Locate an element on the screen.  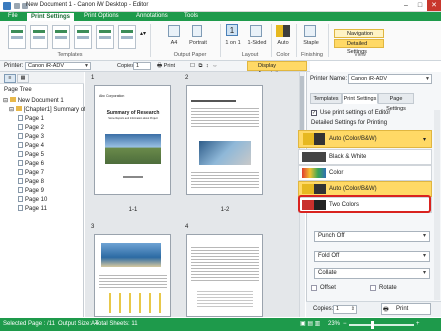
zoom-slider-knob is located at coordinates (372, 325).